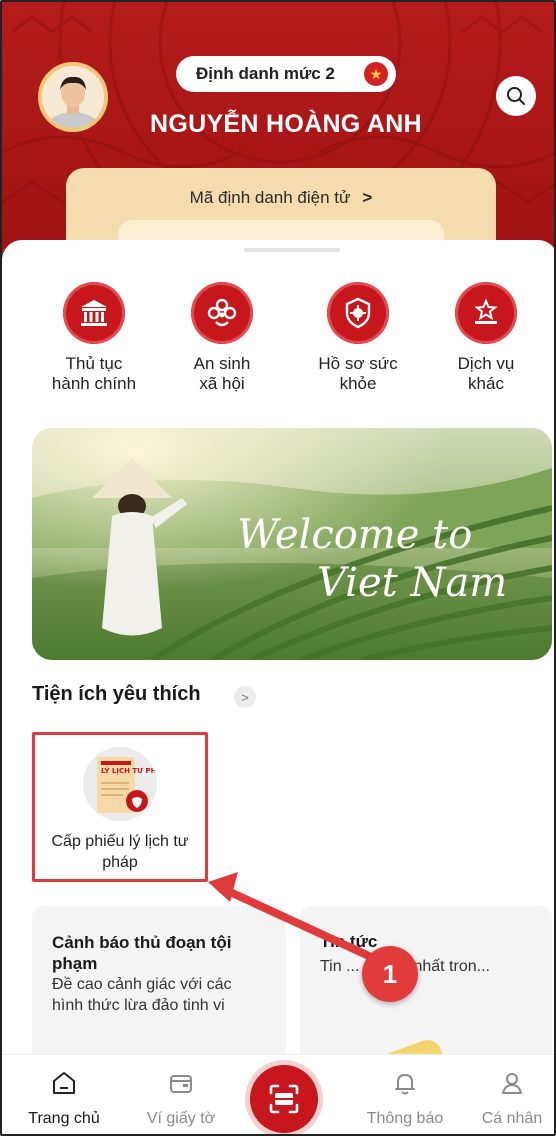 The width and height of the screenshot is (556, 1136). I want to click on judicial-record-icon: LÝ LỊCH TƯ PHÁP, so click(120, 784).